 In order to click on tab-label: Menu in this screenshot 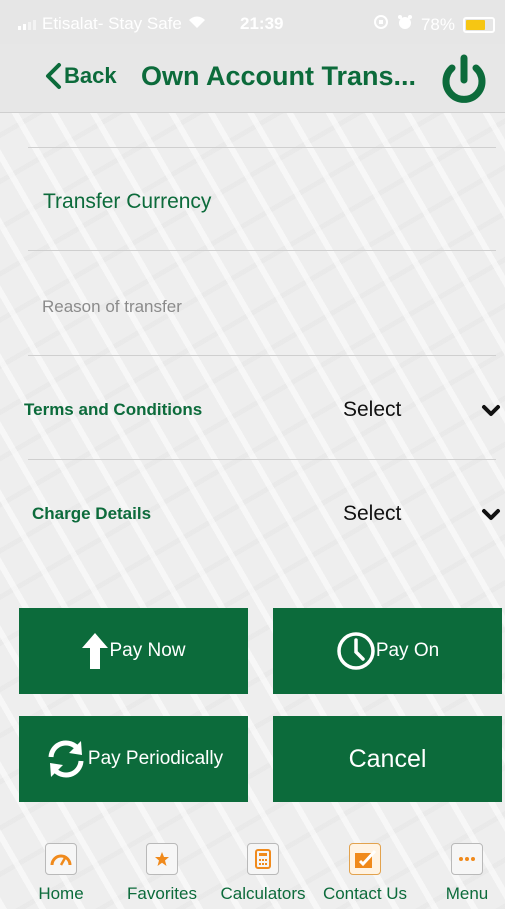, I will do `click(467, 893)`.